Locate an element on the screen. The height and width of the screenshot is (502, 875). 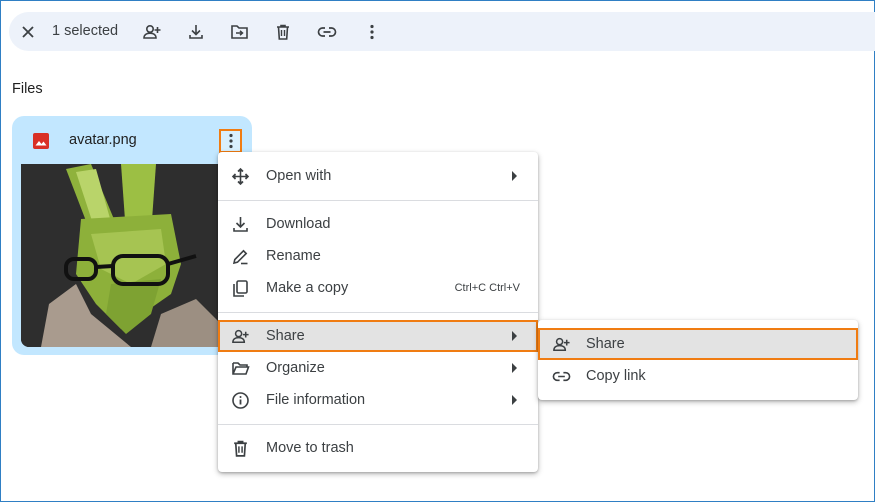
menu-item-label: Copy link is located at coordinates (616, 376).